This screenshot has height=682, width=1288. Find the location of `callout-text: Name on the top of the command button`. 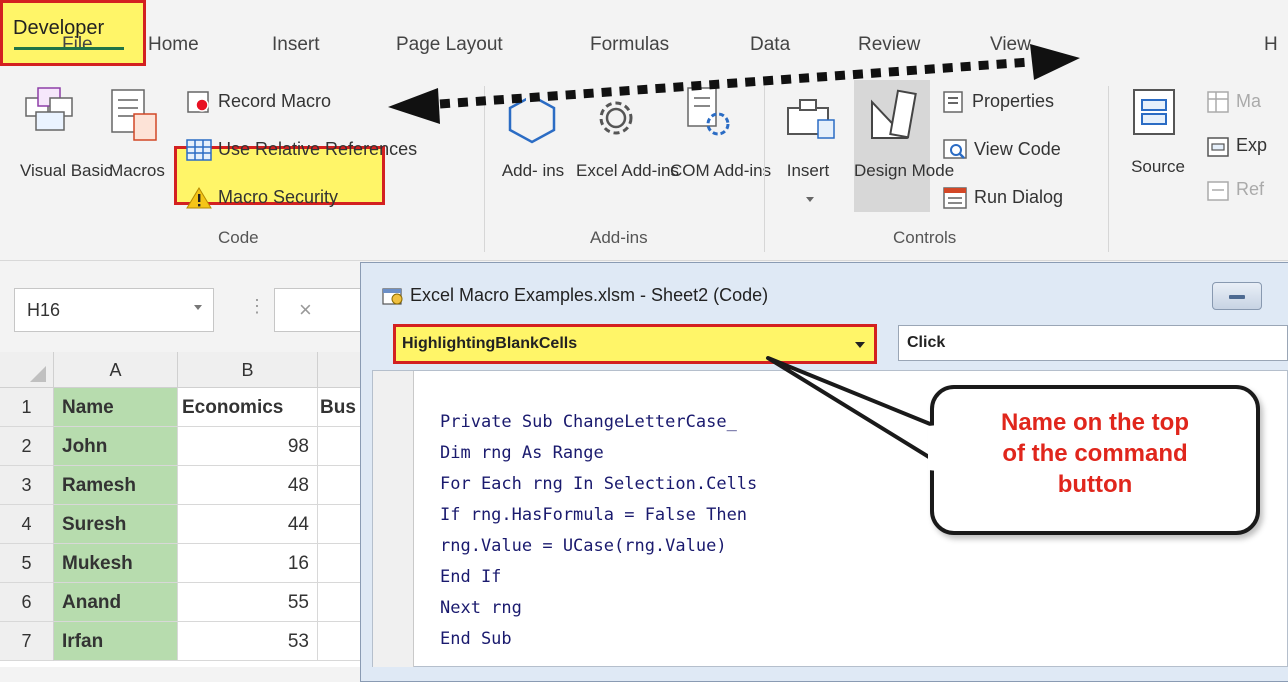

callout-text: Name on the top of the command button is located at coordinates (1095, 453).